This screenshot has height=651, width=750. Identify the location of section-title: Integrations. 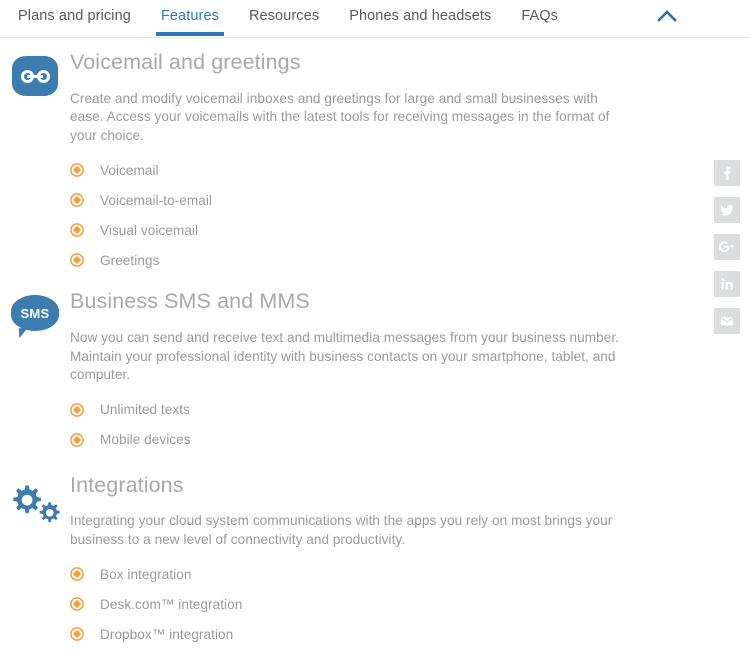
(127, 484).